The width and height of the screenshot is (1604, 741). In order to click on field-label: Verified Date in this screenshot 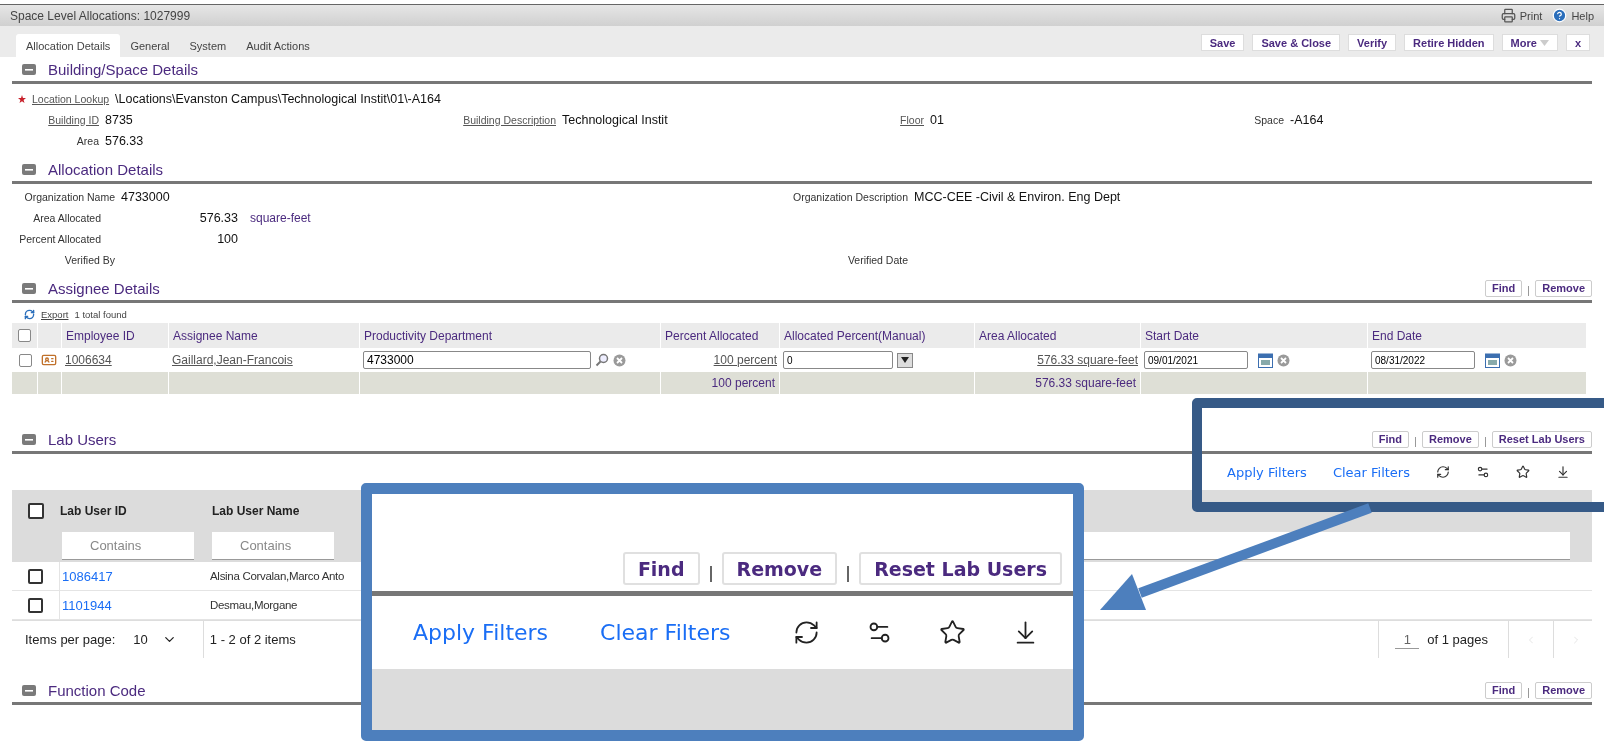, I will do `click(877, 259)`.